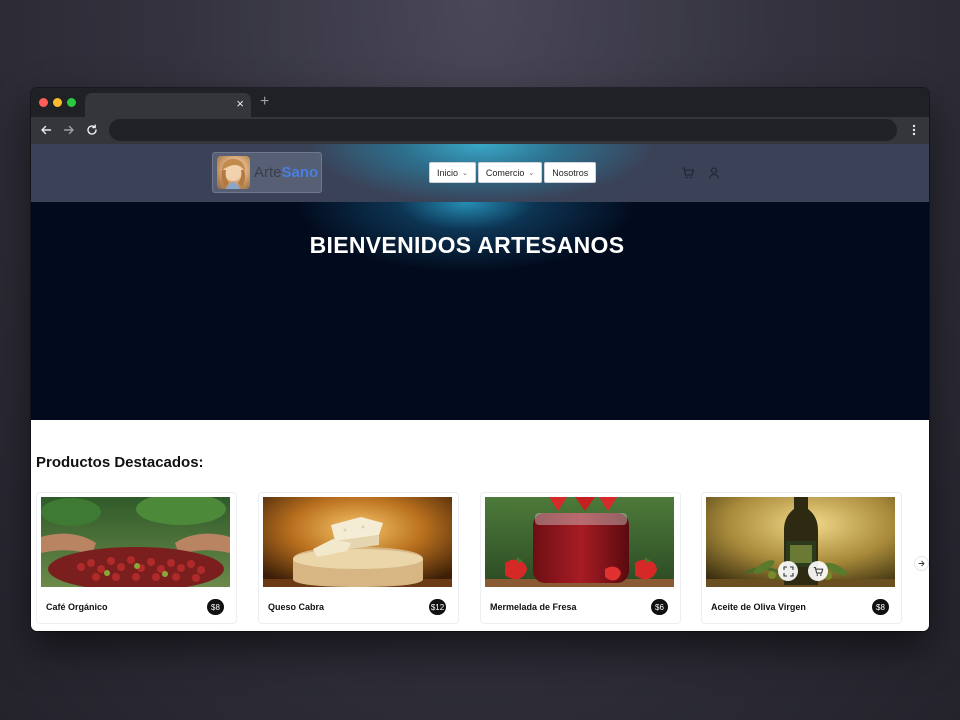 The height and width of the screenshot is (720, 960). Describe the element at coordinates (714, 173) in the screenshot. I see `user-icon` at that location.